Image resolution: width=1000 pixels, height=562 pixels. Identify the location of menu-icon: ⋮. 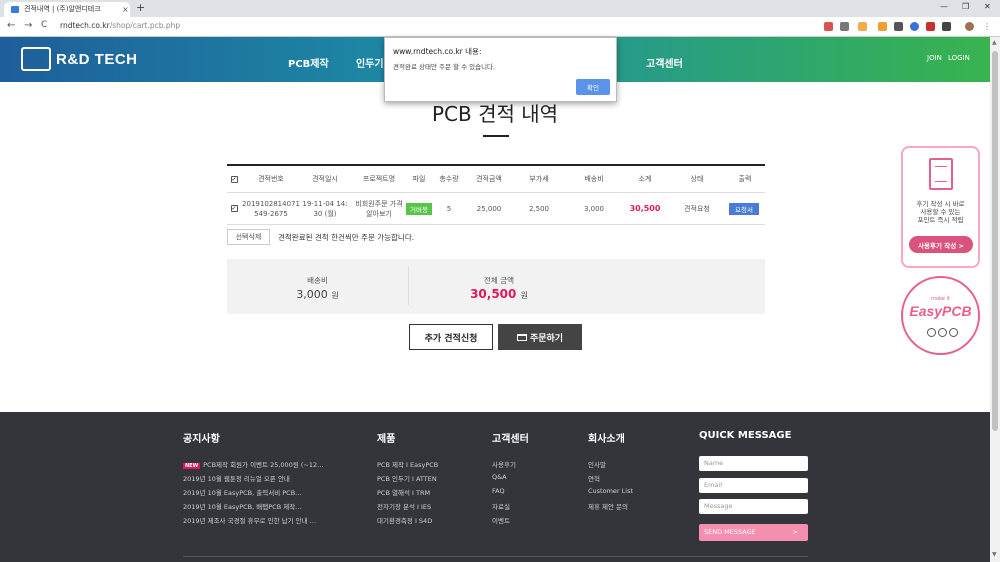
(987, 26).